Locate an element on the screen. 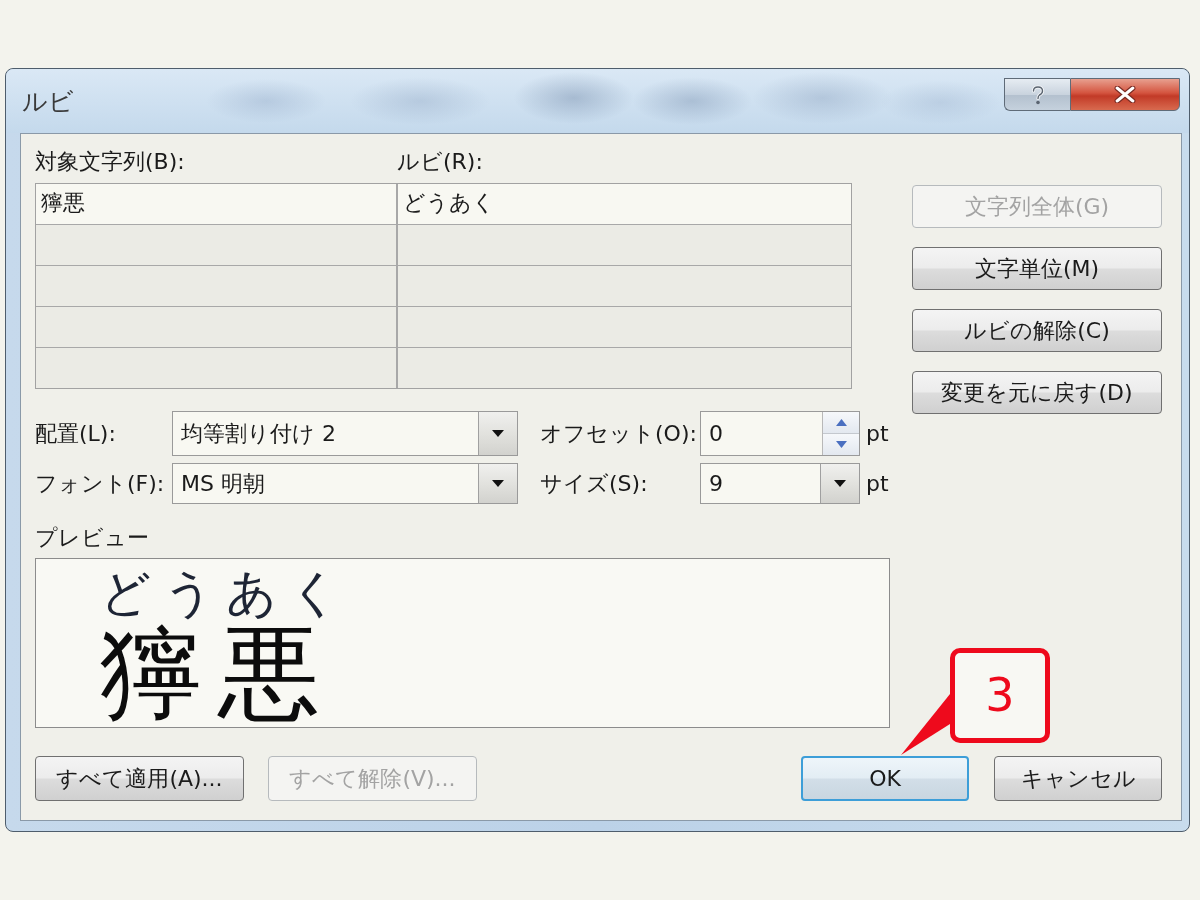 The width and height of the screenshot is (1200, 900). up-arrow-icon is located at coordinates (841, 422).